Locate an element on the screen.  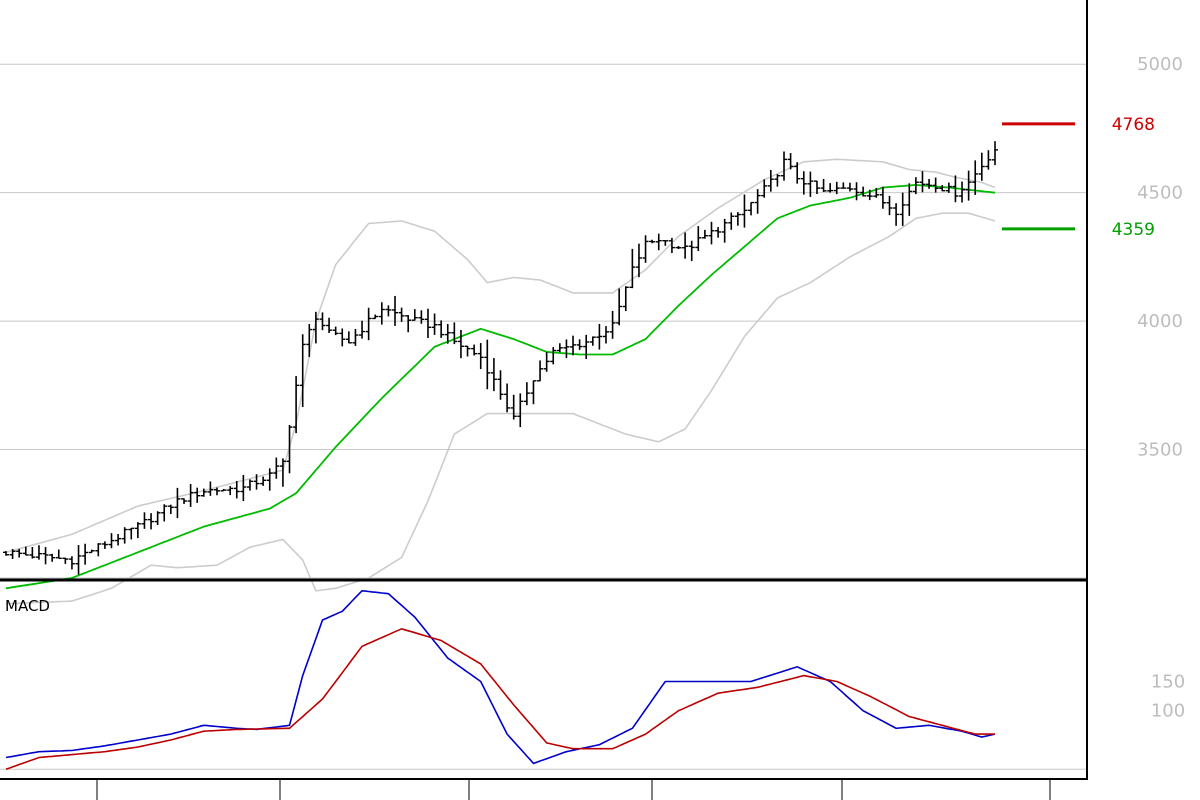
price-y-tick-label: 3500 is located at coordinates (1160, 450).